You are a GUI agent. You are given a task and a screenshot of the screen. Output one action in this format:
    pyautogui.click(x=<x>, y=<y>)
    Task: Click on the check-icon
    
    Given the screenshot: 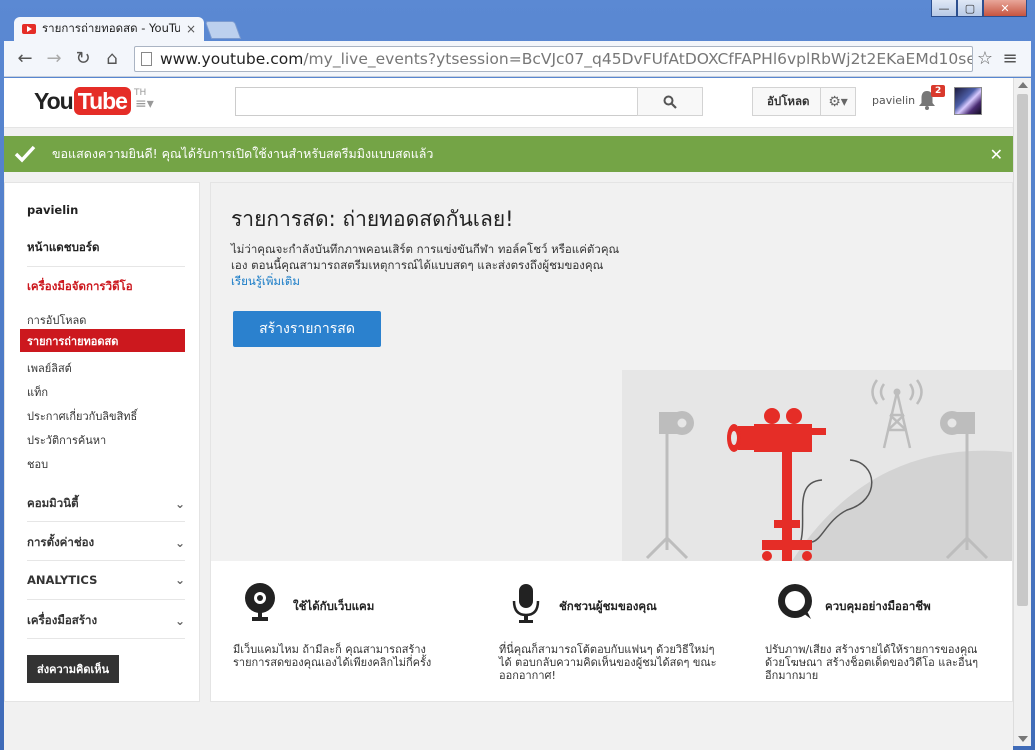 What is the action you would take?
    pyautogui.click(x=25, y=154)
    